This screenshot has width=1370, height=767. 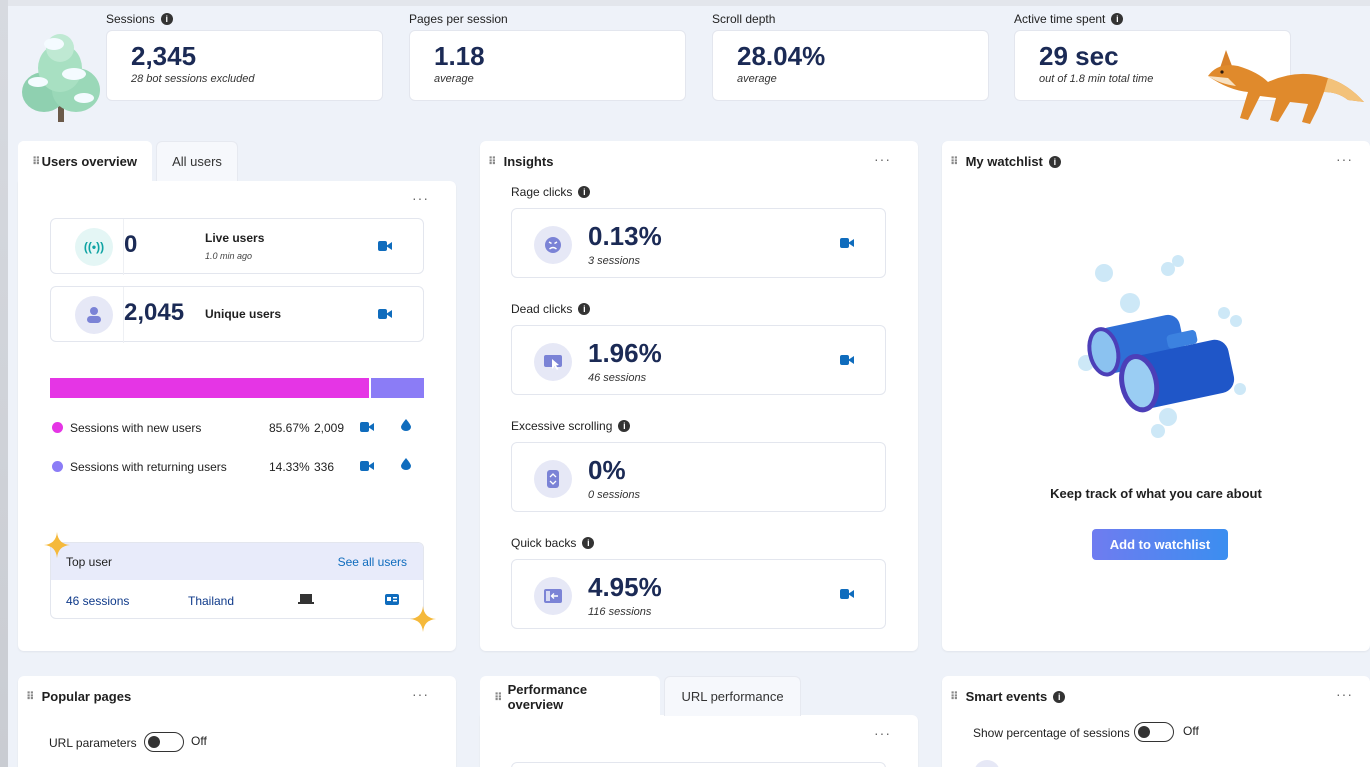 I want to click on show-percentage-label: Show percentage of sessions, so click(x=1051, y=733).